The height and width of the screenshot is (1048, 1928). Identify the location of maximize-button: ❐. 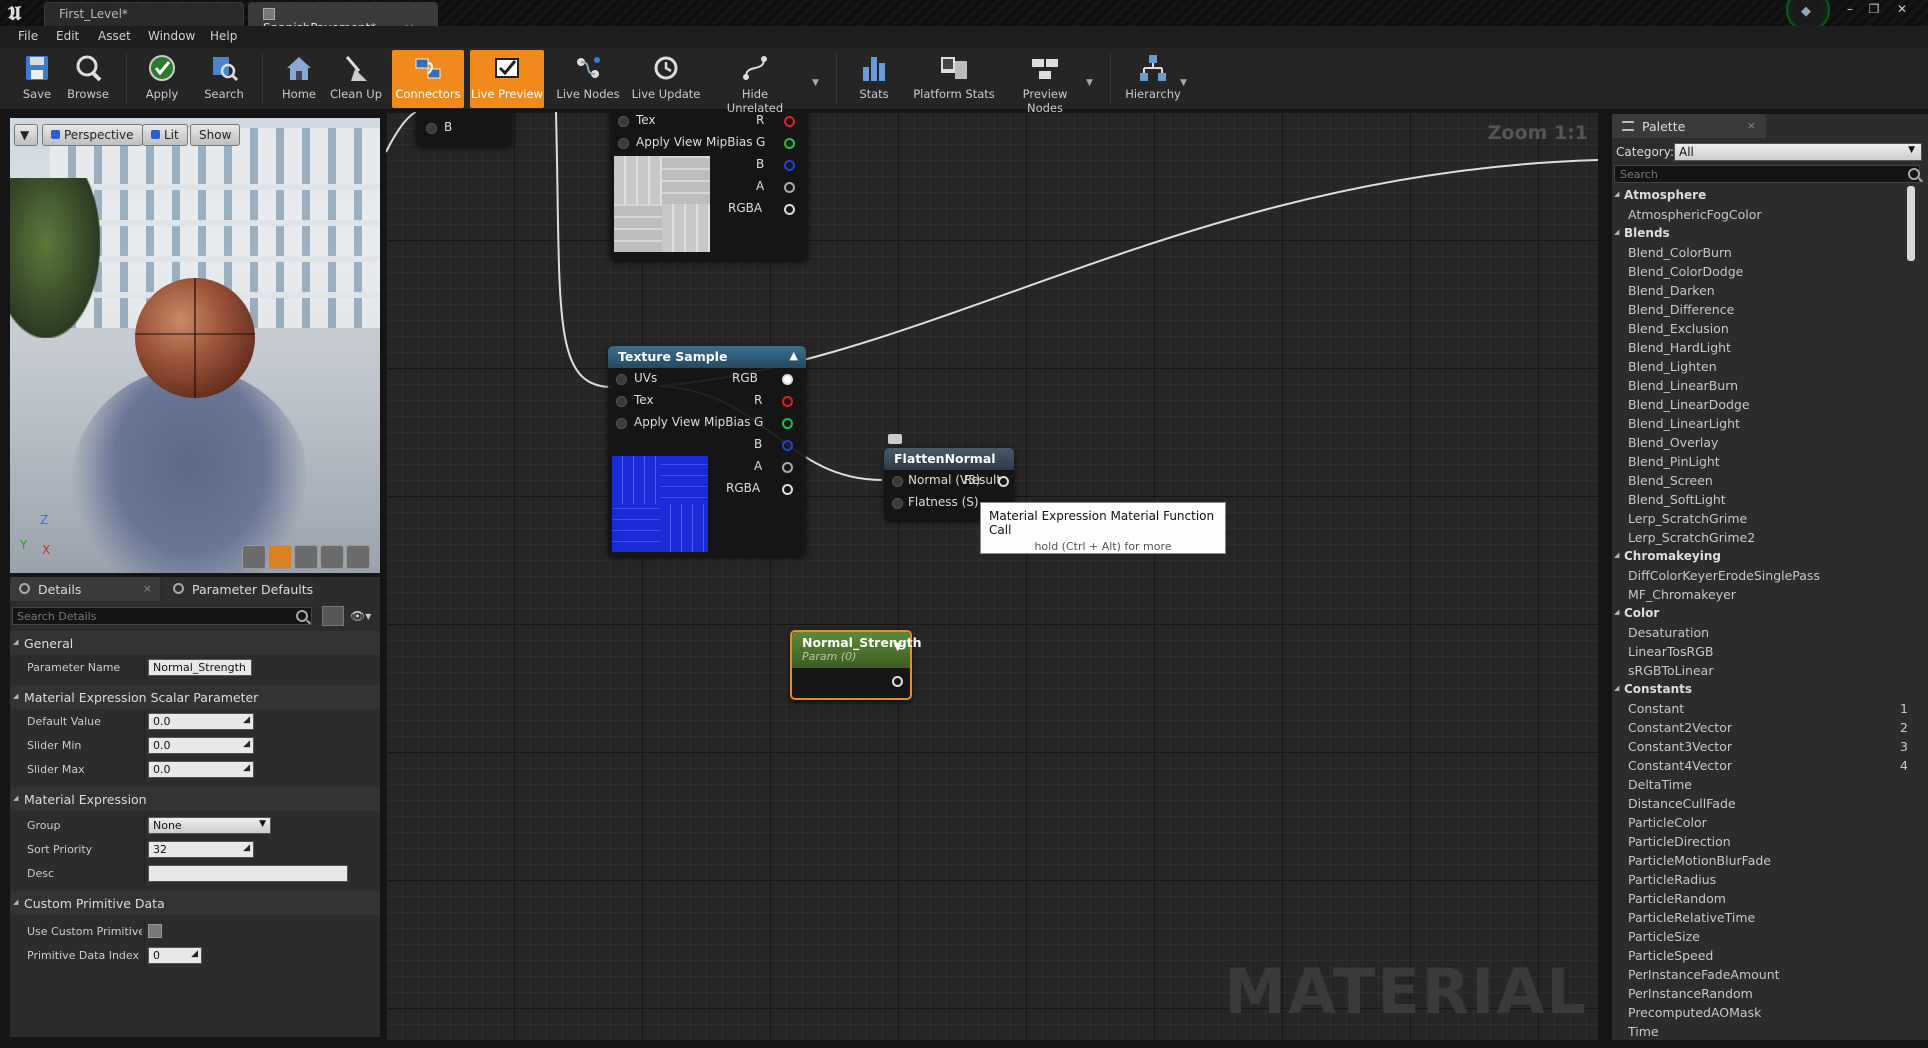
(1874, 9).